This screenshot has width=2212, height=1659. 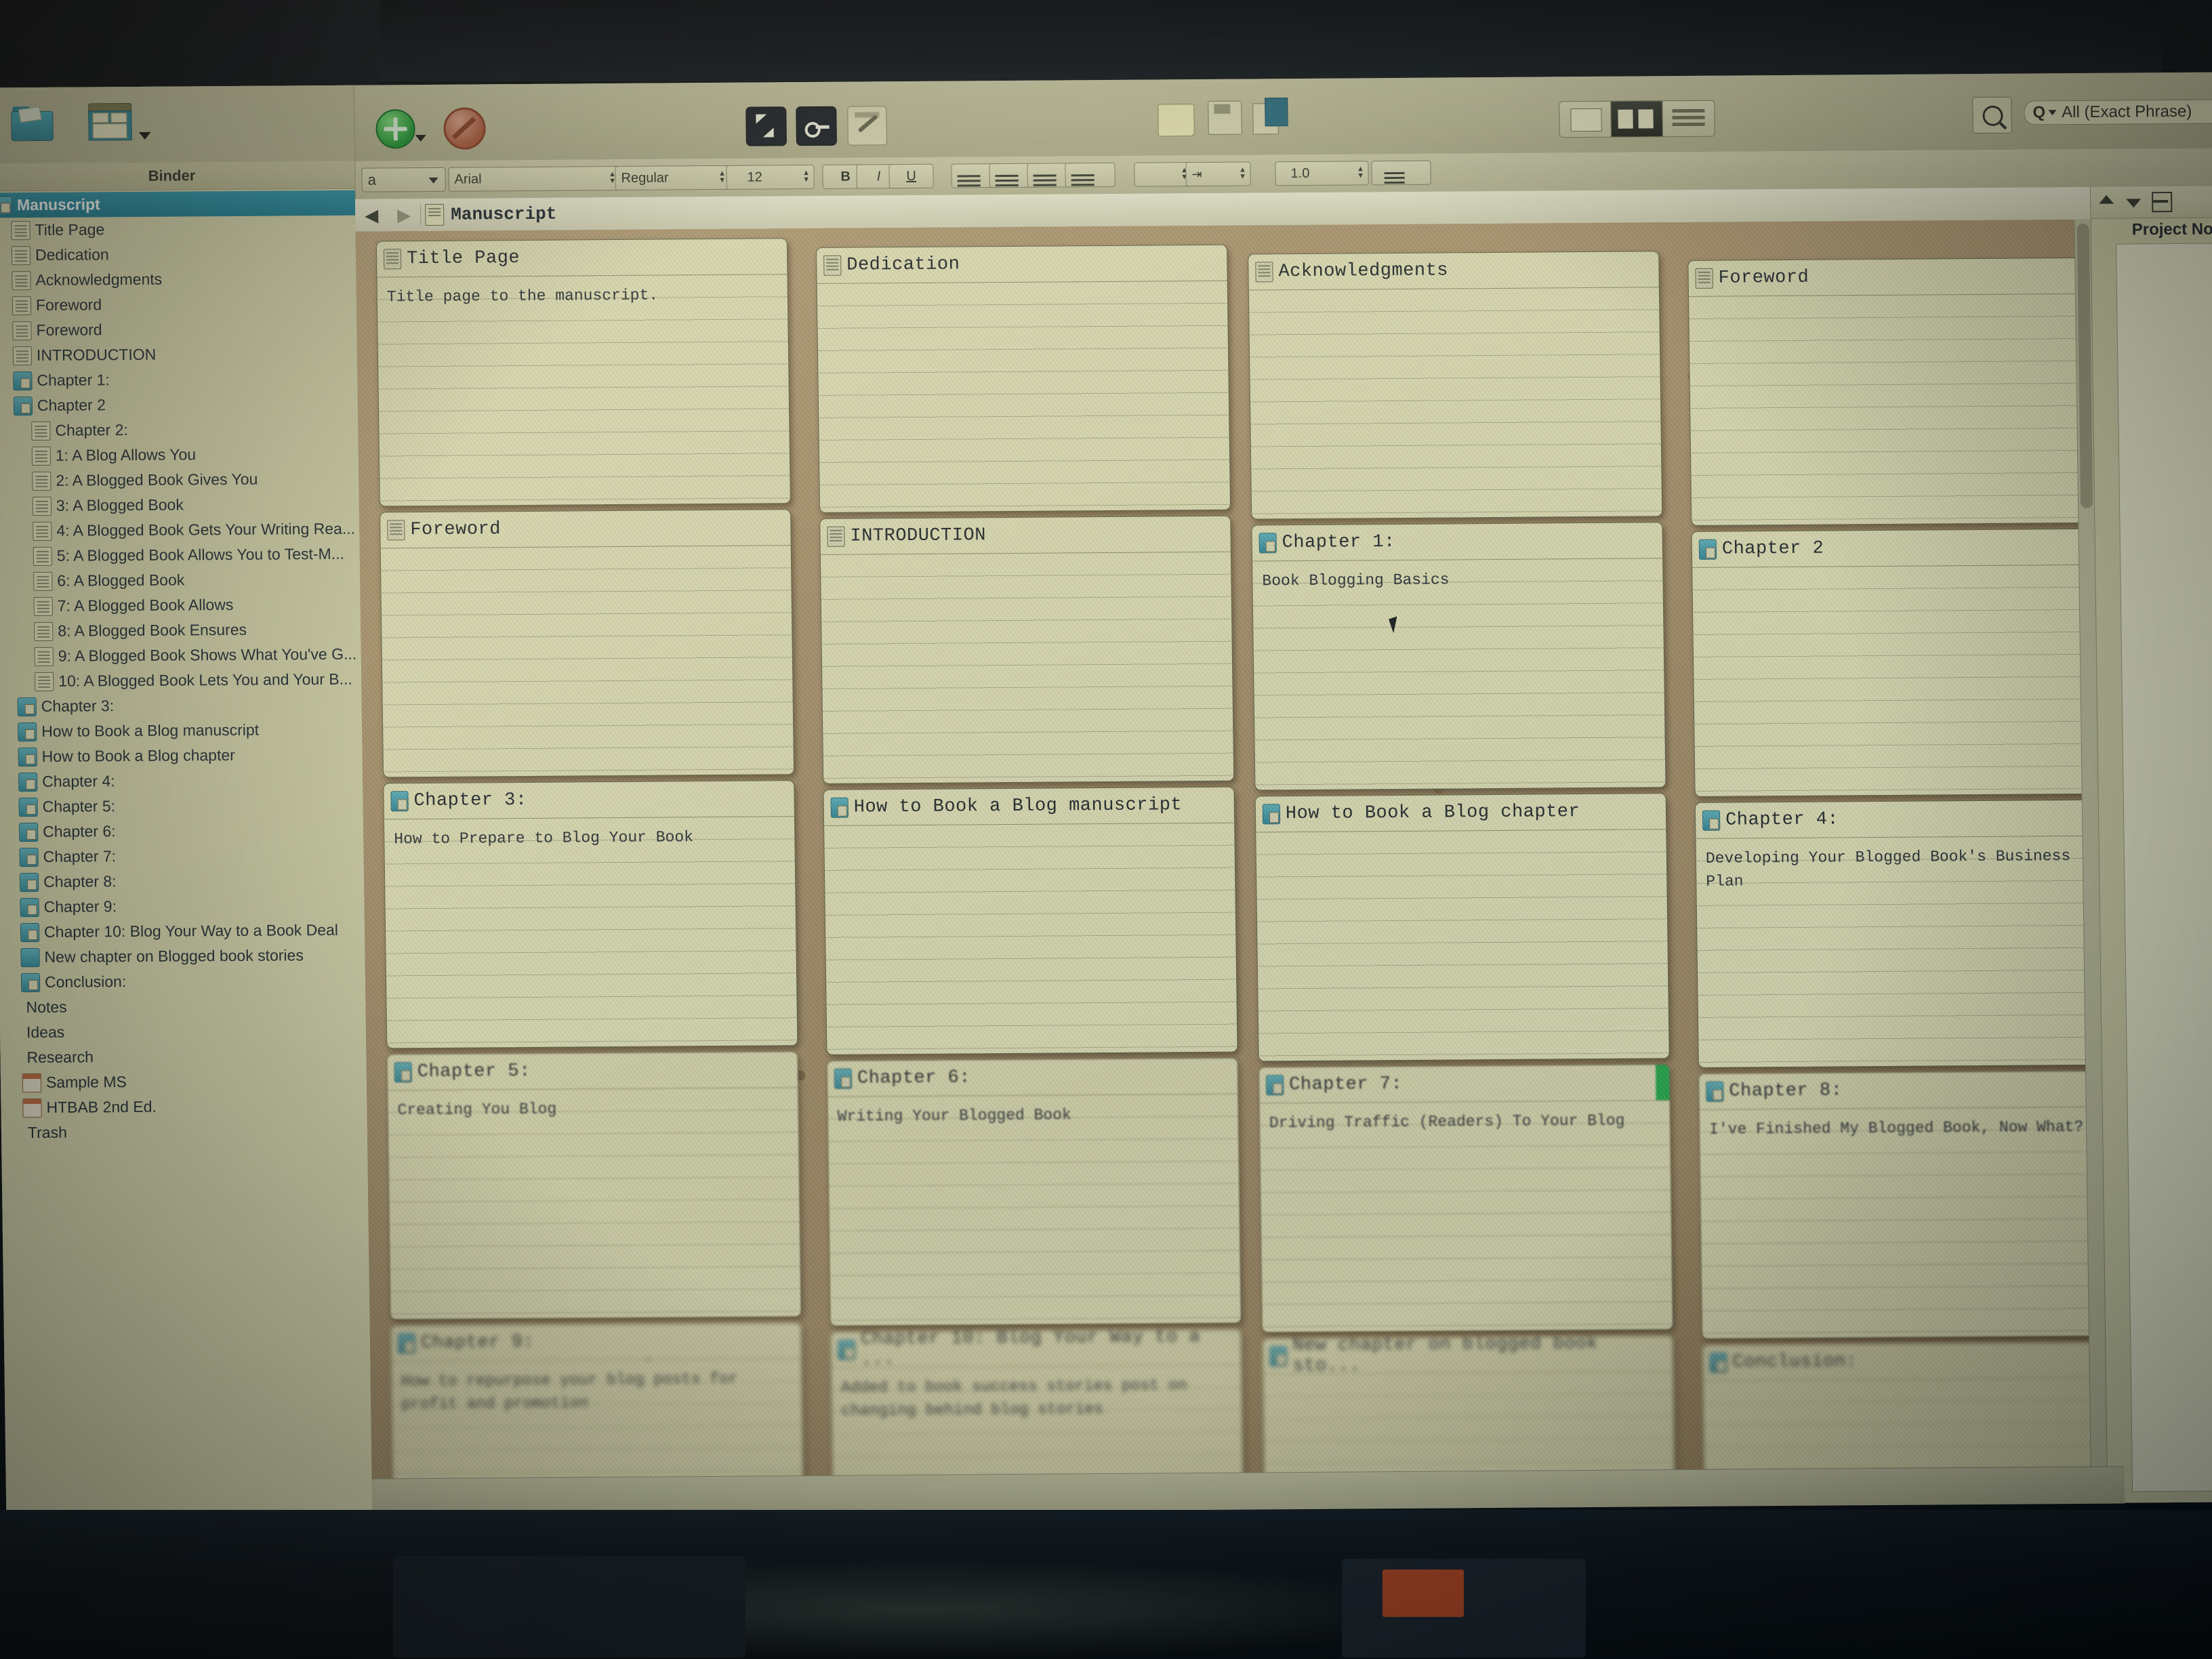 What do you see at coordinates (1225, 117) in the screenshot?
I see `snapshot-button` at bounding box center [1225, 117].